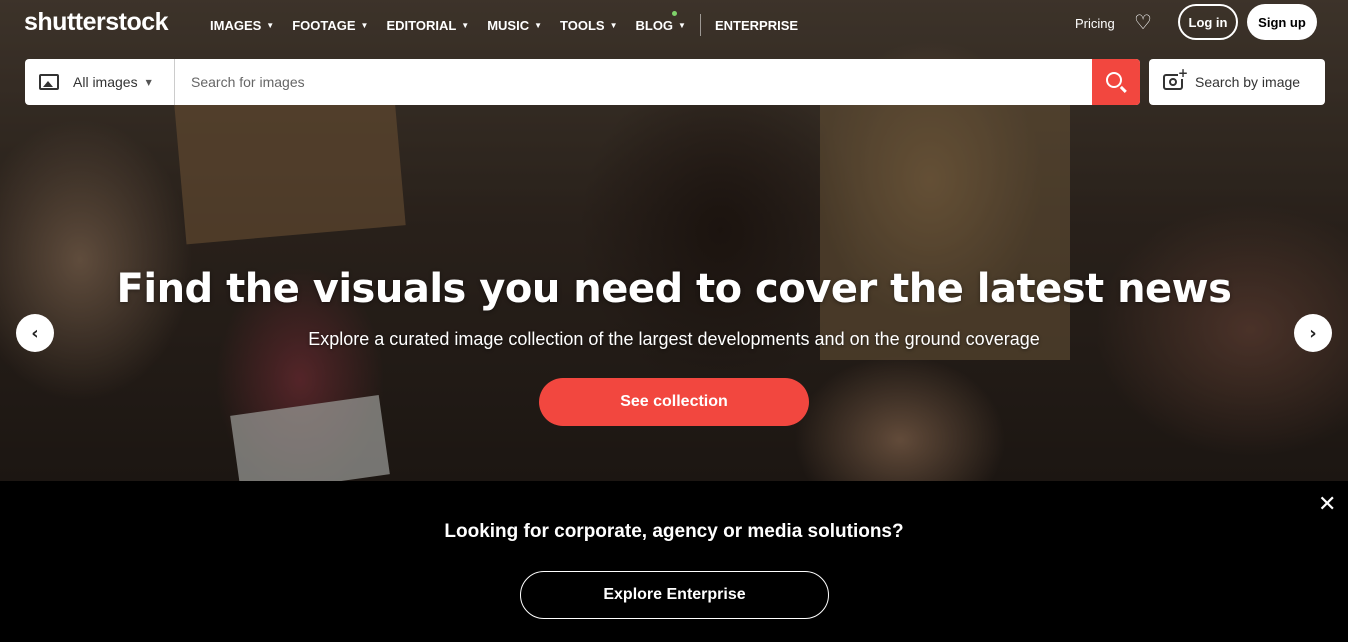 Image resolution: width=1348 pixels, height=642 pixels. Describe the element at coordinates (1208, 22) in the screenshot. I see `login-button: Log in` at that location.